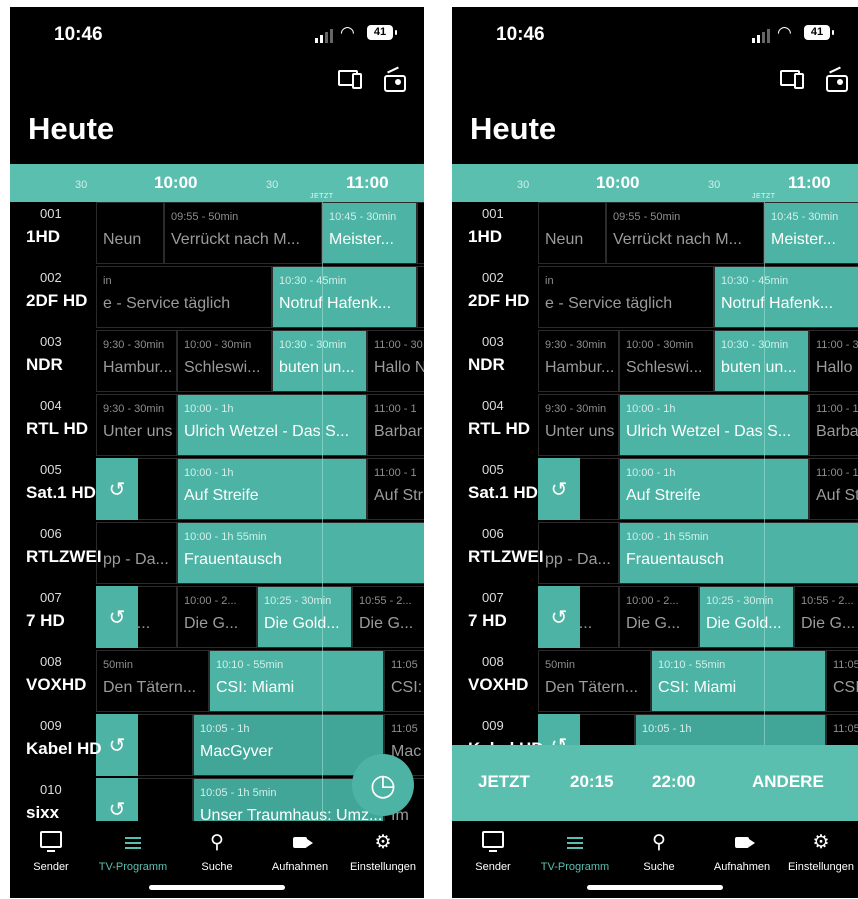 The image size is (858, 899). What do you see at coordinates (504, 782) in the screenshot?
I see `picker-jetzt-button: JETZT` at bounding box center [504, 782].